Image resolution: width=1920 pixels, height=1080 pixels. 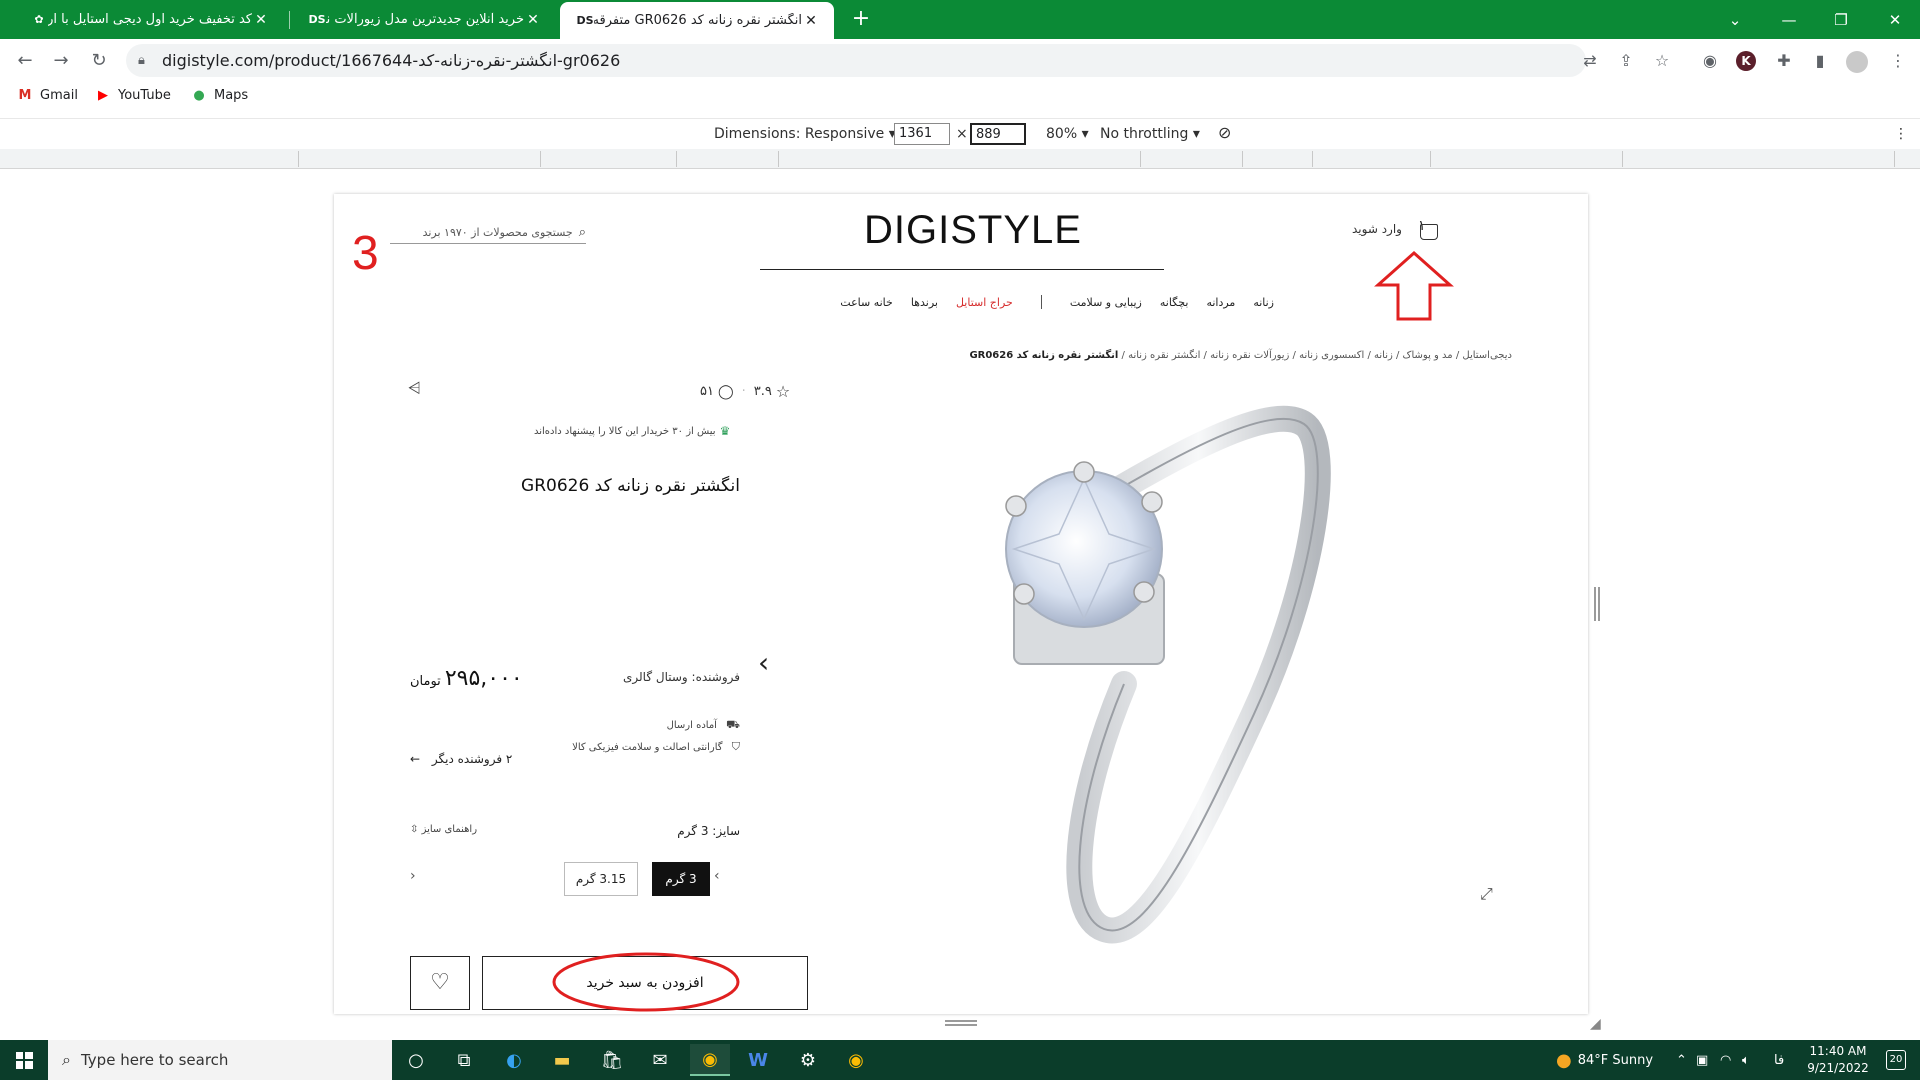 I want to click on clock-date: 9/21/2022, so click(x=1838, y=1068).